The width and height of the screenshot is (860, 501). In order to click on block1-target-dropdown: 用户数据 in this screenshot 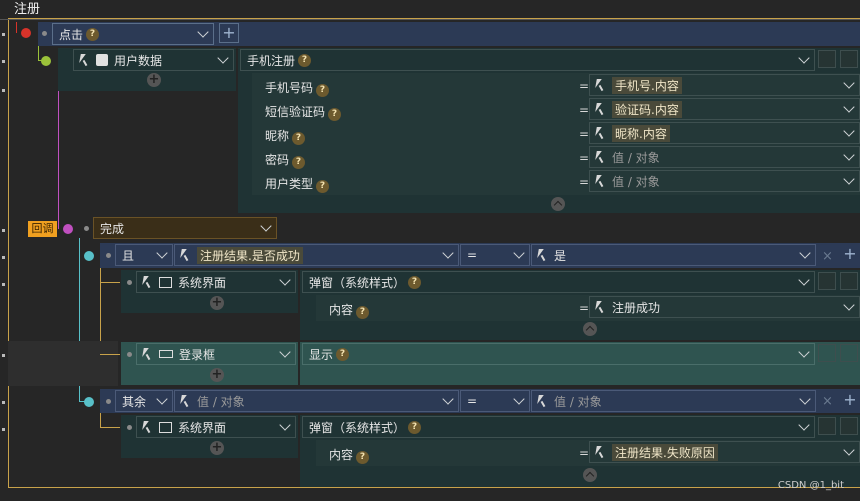, I will do `click(153, 60)`.